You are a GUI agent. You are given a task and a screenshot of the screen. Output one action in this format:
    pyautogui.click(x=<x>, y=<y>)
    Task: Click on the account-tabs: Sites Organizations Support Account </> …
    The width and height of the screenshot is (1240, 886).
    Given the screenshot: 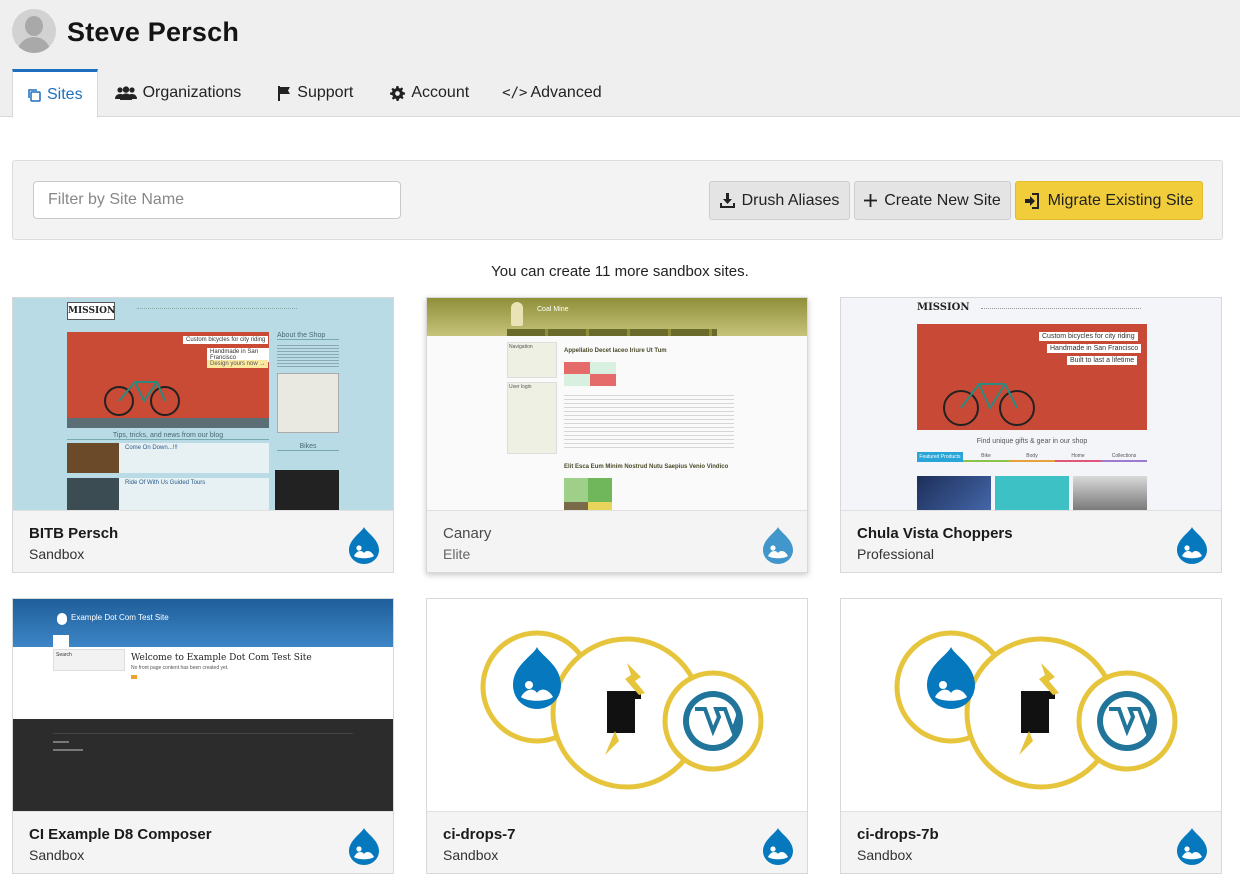 What is the action you would take?
    pyautogui.click(x=307, y=93)
    